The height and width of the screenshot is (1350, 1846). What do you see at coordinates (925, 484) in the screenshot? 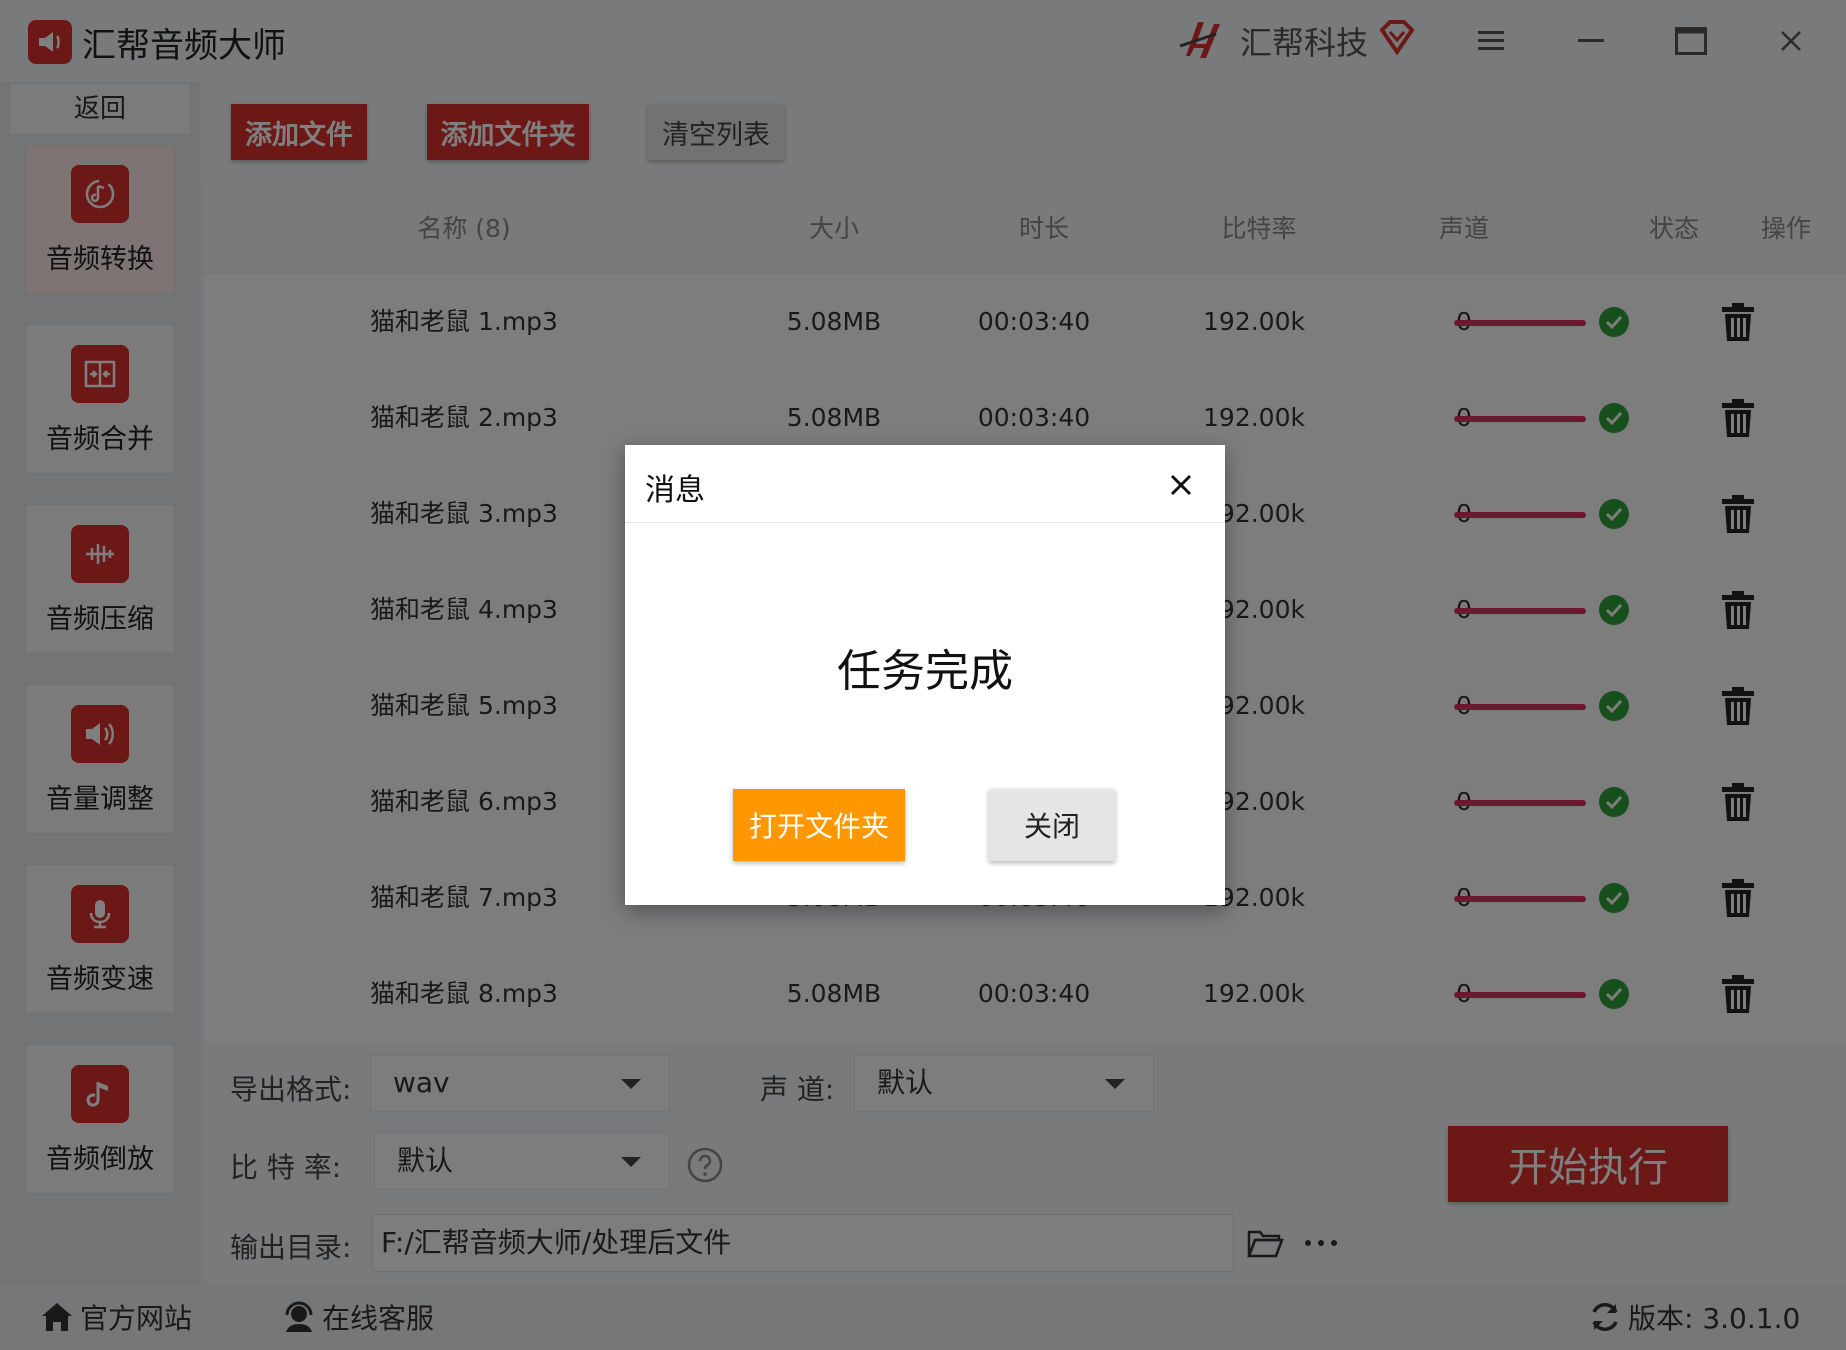
I see `dialog-header: 消息` at bounding box center [925, 484].